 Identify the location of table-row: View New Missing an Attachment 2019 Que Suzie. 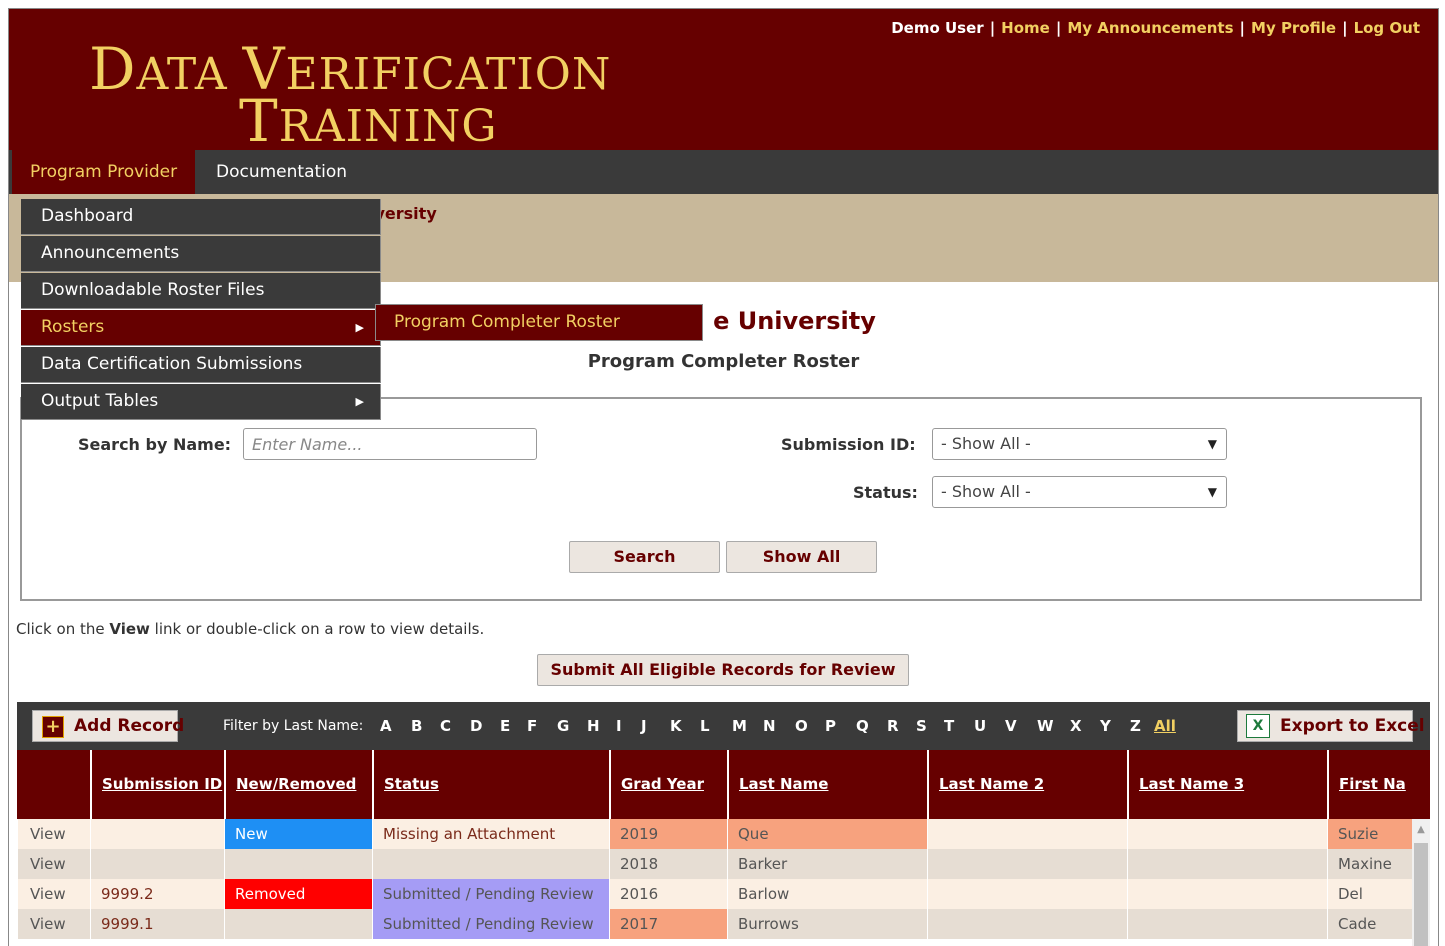
(714, 834).